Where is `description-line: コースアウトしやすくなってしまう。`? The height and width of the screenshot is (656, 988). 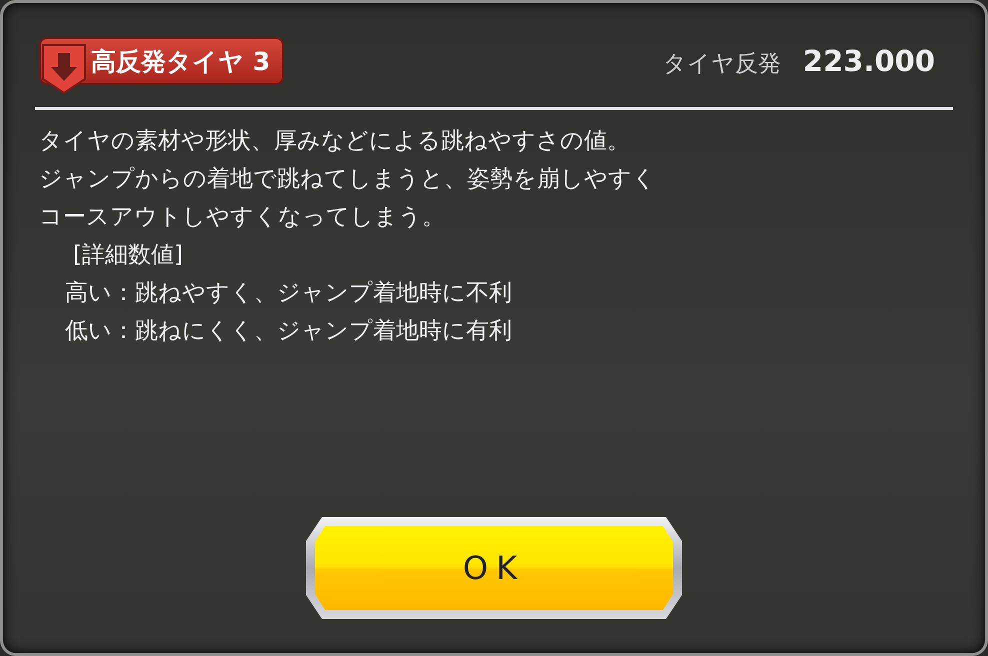
description-line: コースアウトしやすくなってしまう。 is located at coordinates (242, 217).